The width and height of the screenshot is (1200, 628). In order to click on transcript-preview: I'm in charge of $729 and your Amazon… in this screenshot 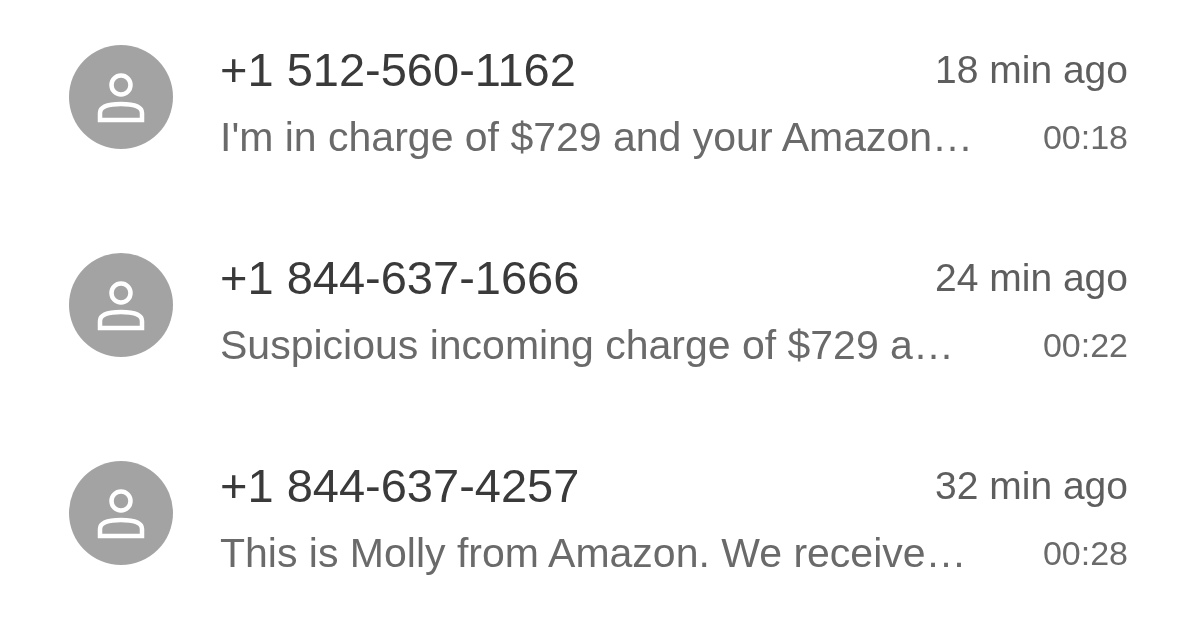, I will do `click(597, 137)`.